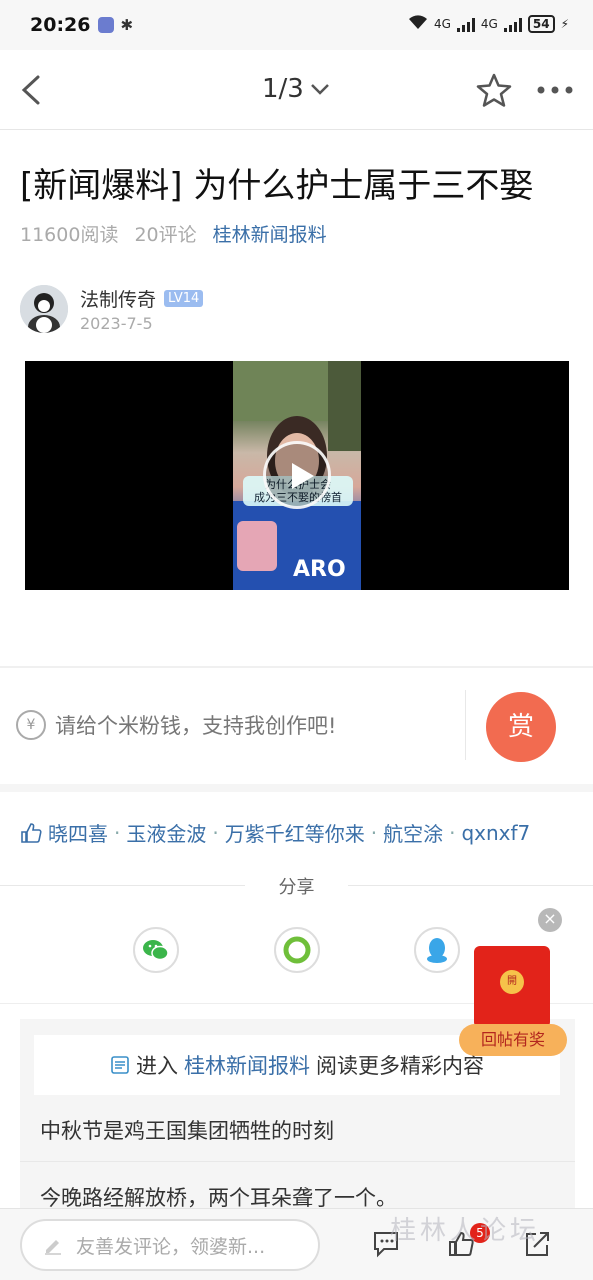 The width and height of the screenshot is (593, 1280). I want to click on liker-3: 万紫千红等你来, so click(295, 832).